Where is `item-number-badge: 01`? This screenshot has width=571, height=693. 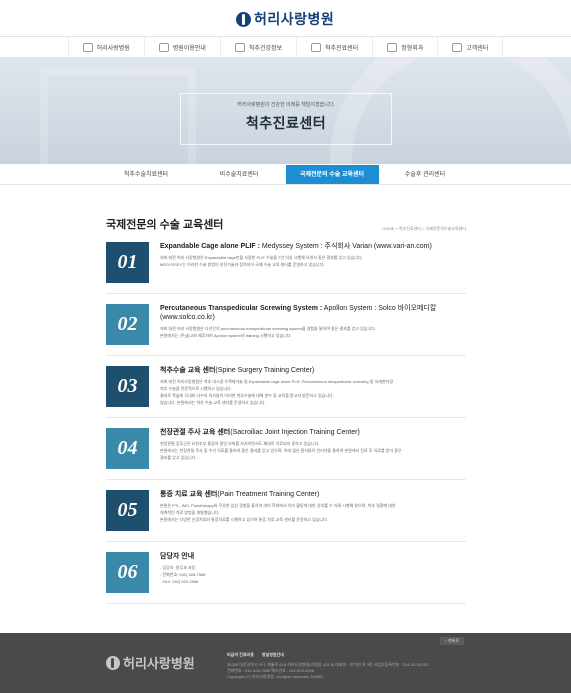
item-number-badge: 01 is located at coordinates (127, 262).